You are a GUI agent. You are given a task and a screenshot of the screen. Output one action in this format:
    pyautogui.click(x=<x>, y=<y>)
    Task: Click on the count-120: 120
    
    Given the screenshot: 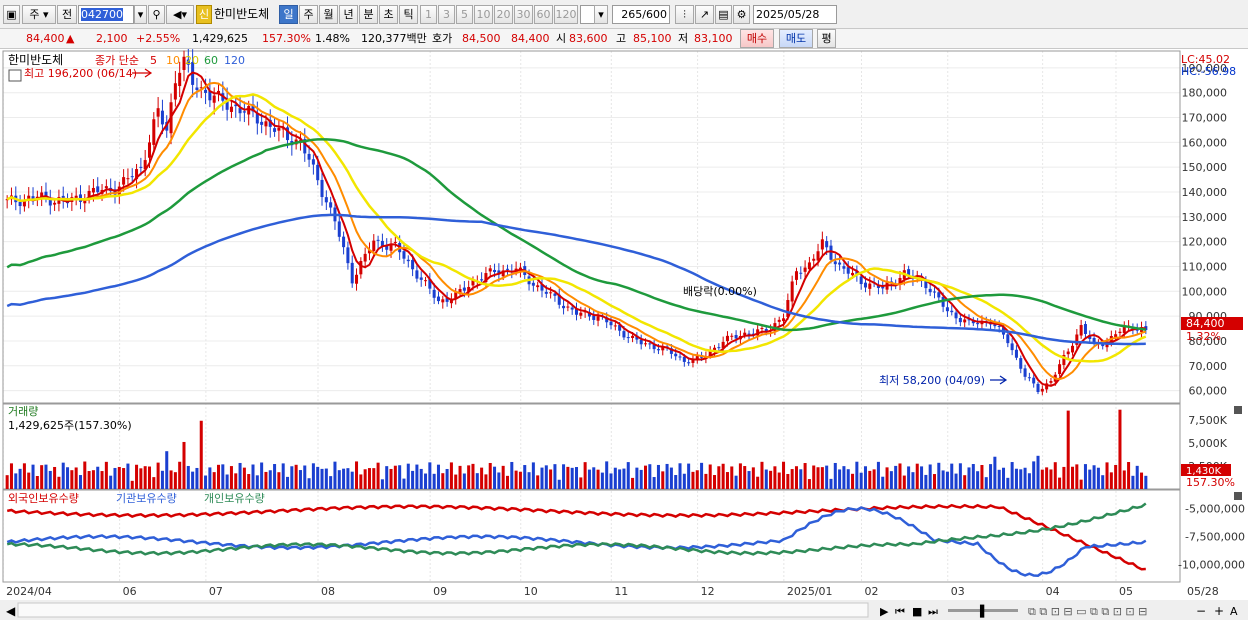 What is the action you would take?
    pyautogui.click(x=566, y=14)
    